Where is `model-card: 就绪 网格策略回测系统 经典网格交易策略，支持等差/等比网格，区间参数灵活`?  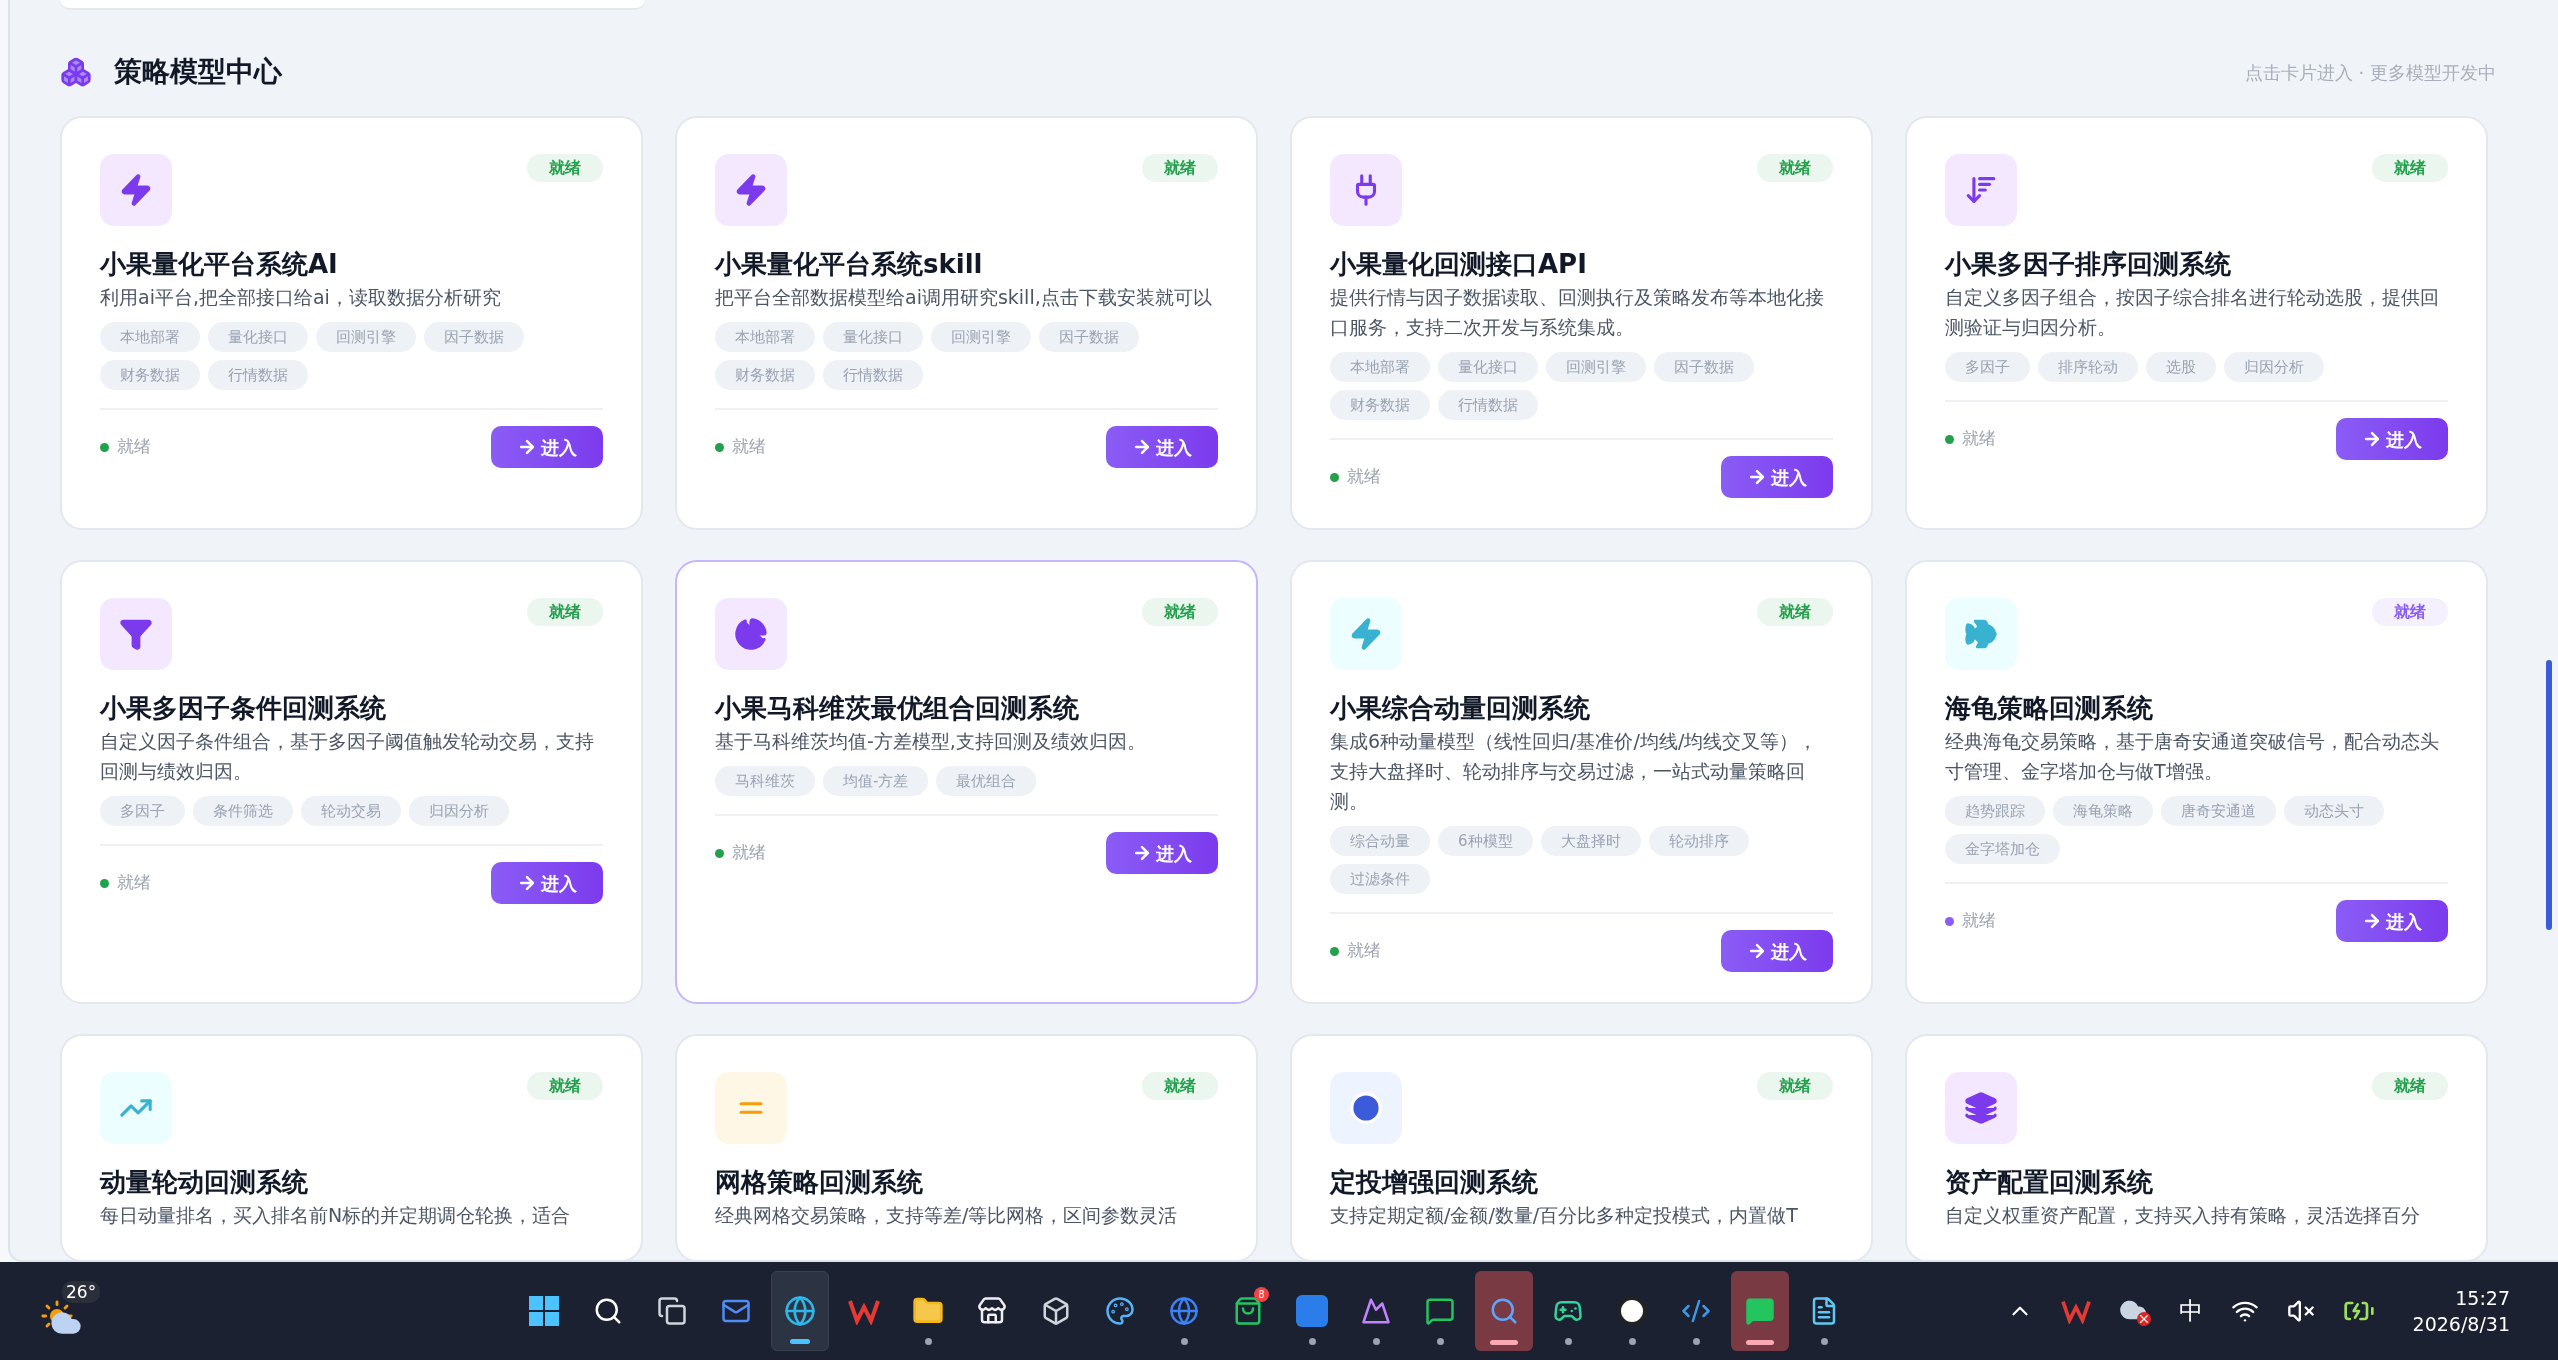
model-card: 就绪 网格策略回测系统 经典网格交易策略，支持等差/等比网格，区间参数灵活 is located at coordinates (966, 1147).